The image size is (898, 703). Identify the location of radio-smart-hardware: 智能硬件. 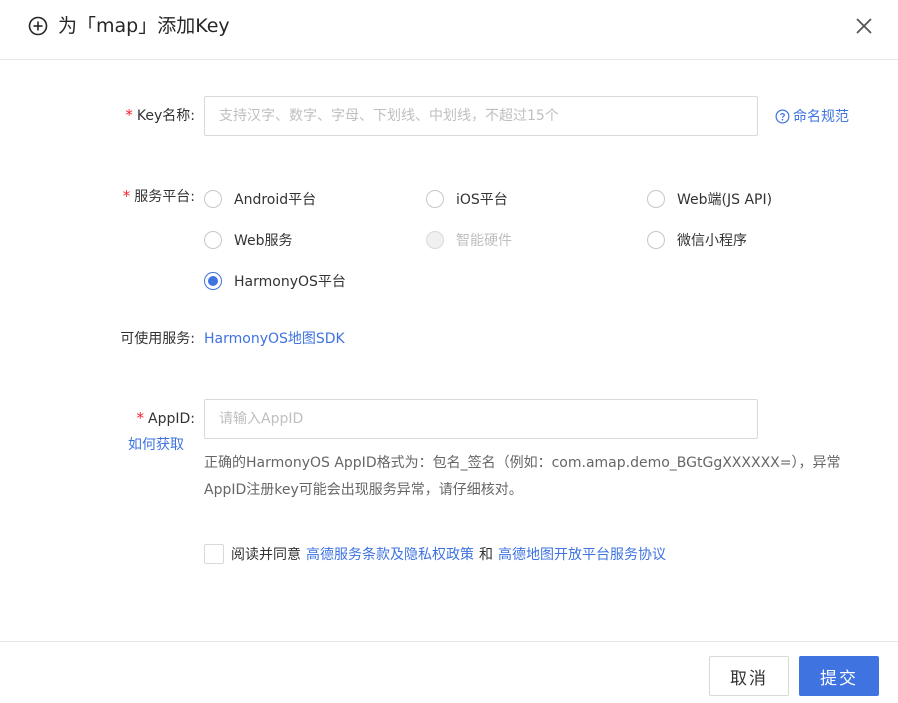
(469, 240).